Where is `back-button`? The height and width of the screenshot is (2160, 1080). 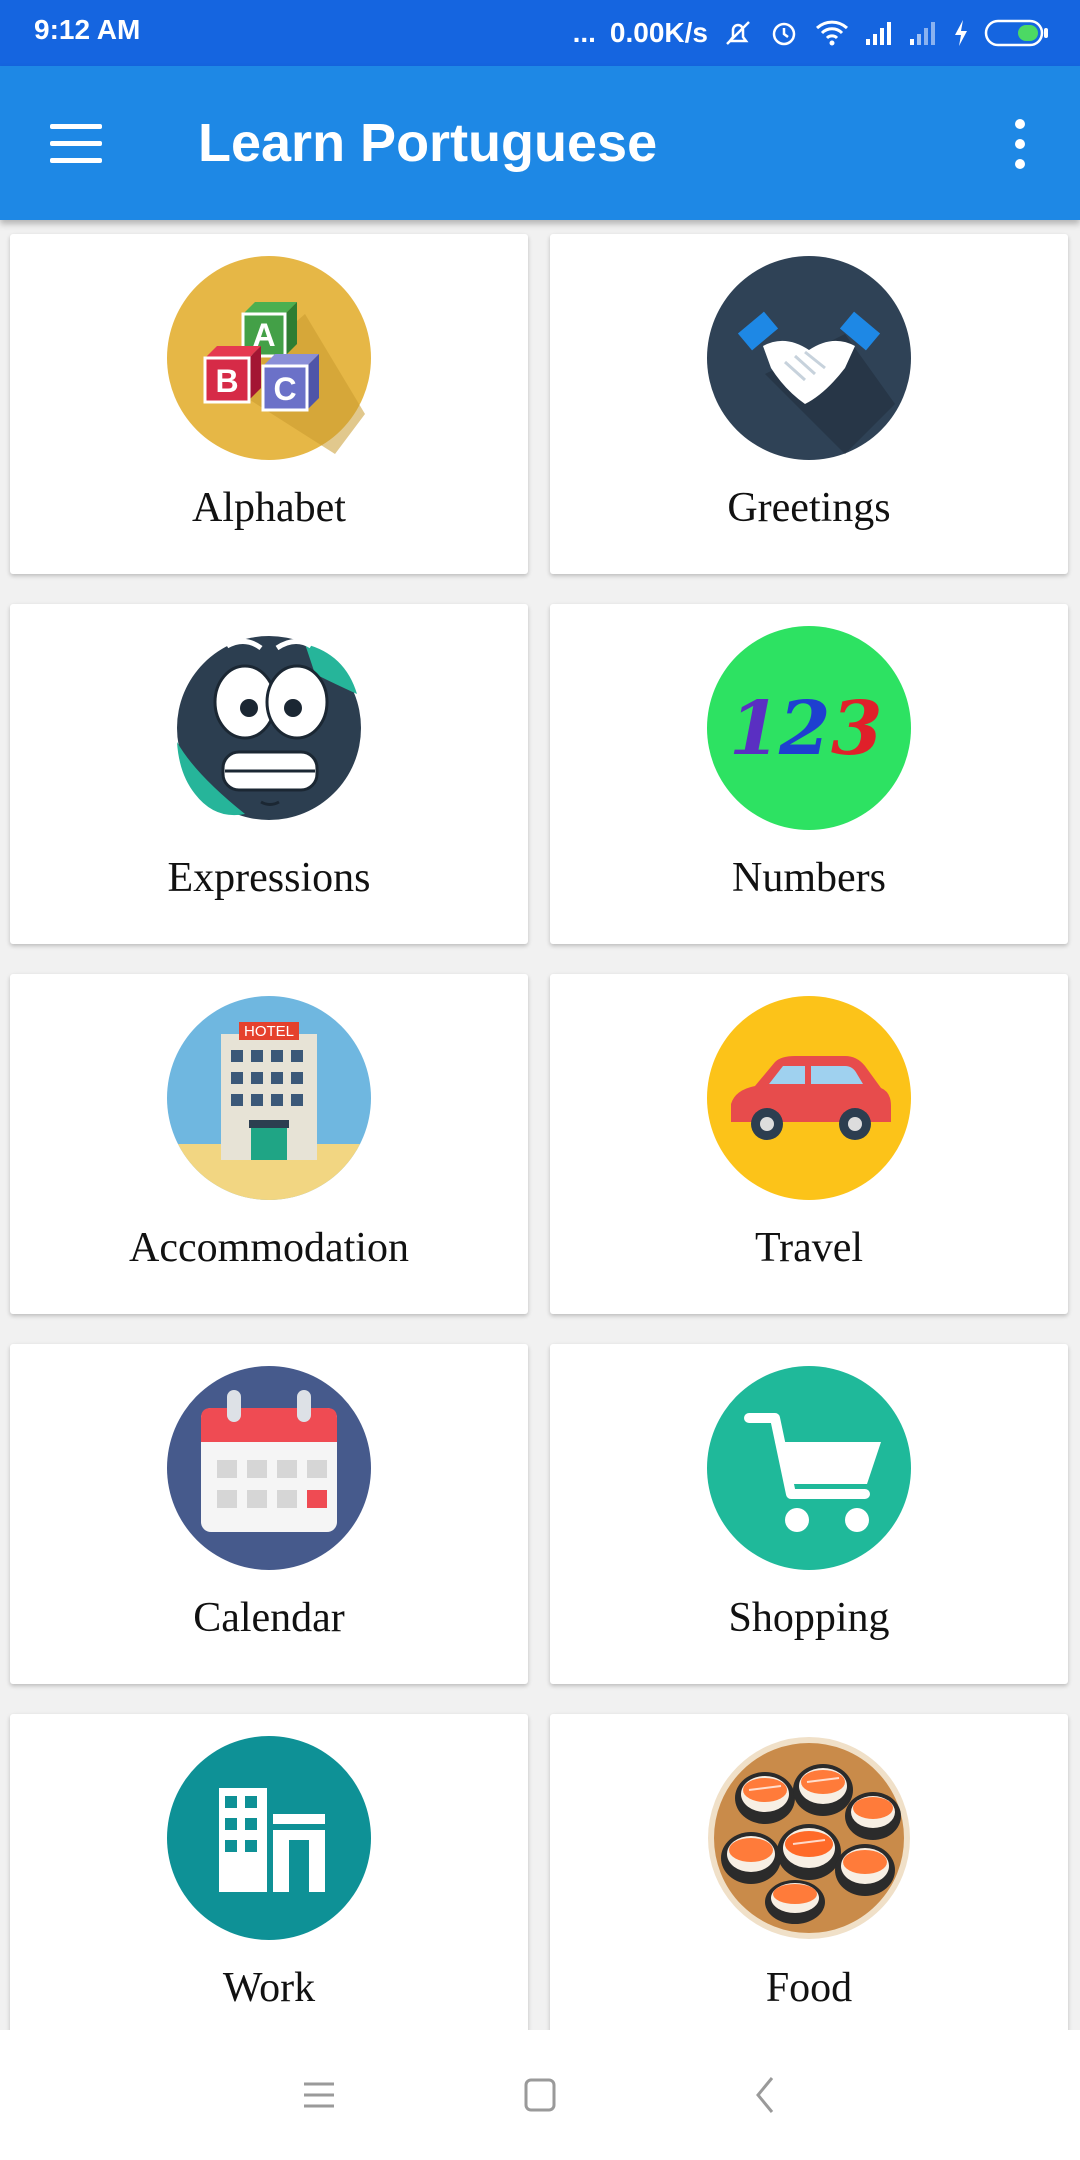
back-button is located at coordinates (766, 2095).